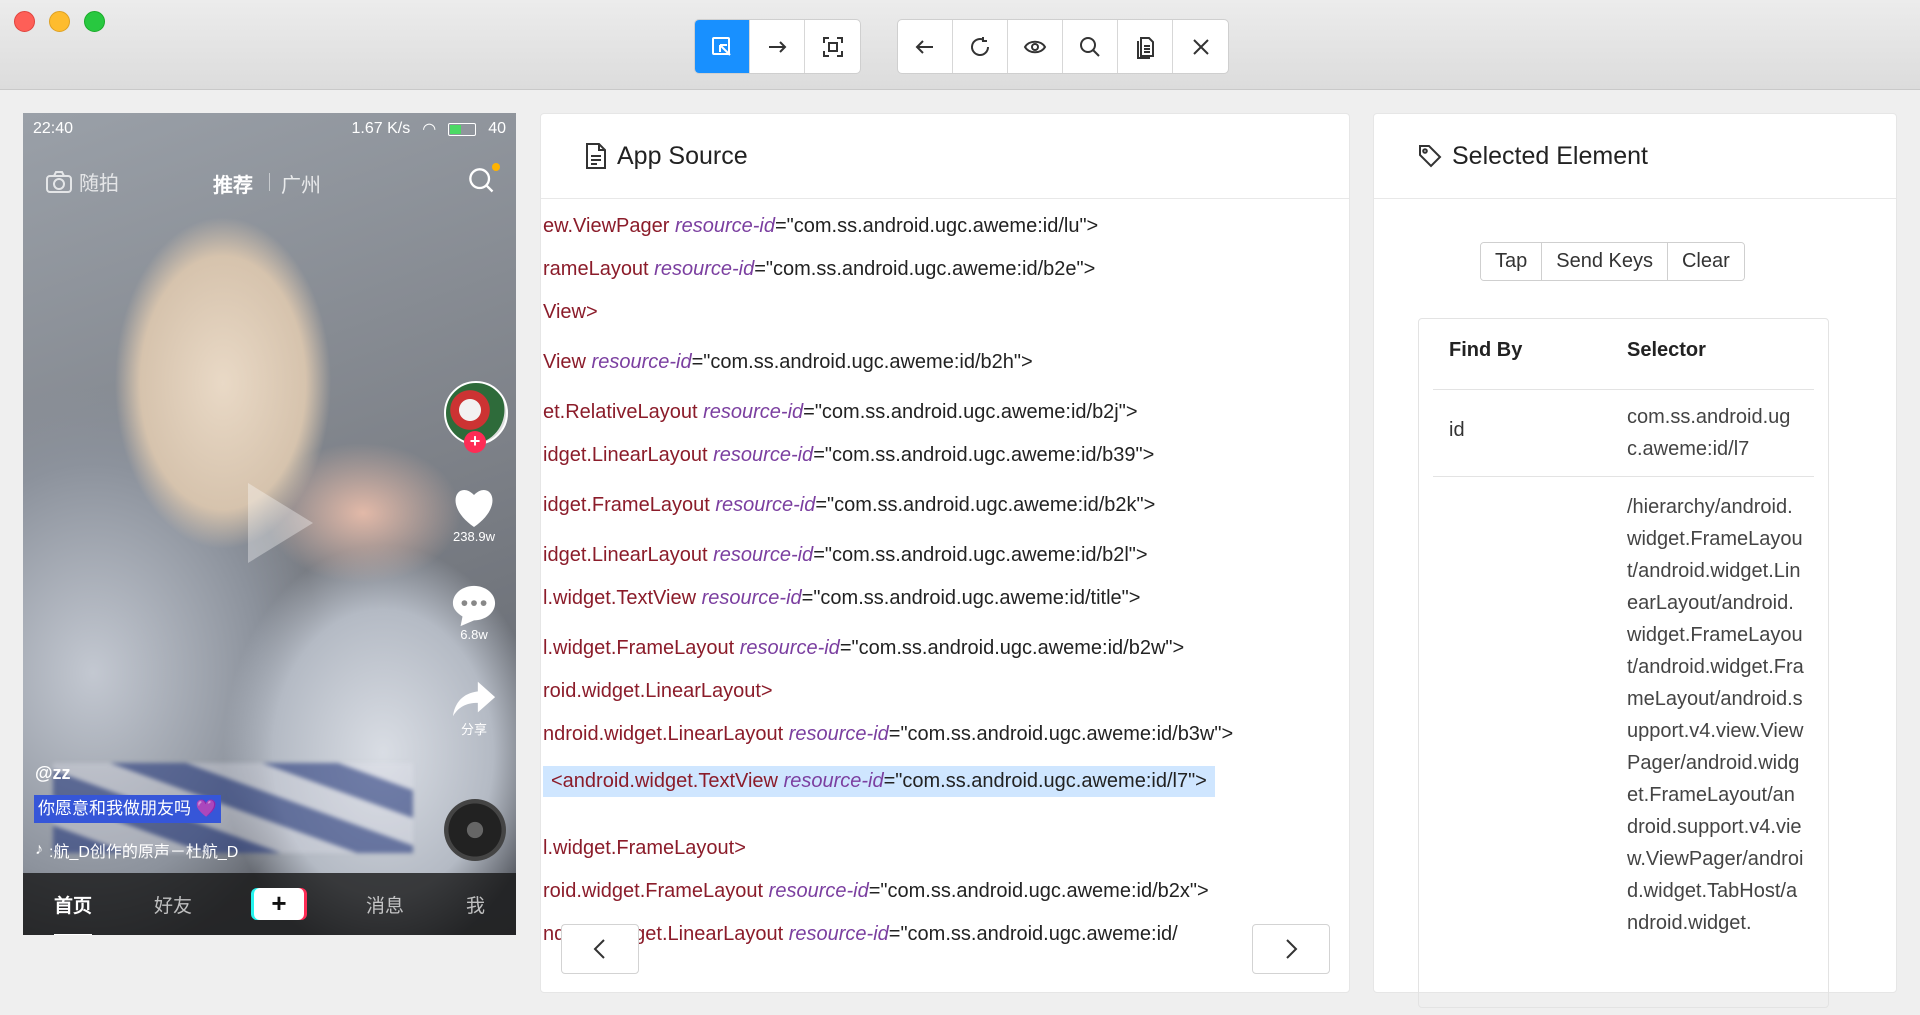 The height and width of the screenshot is (1015, 1920). I want to click on source-node: View>, so click(570, 312).